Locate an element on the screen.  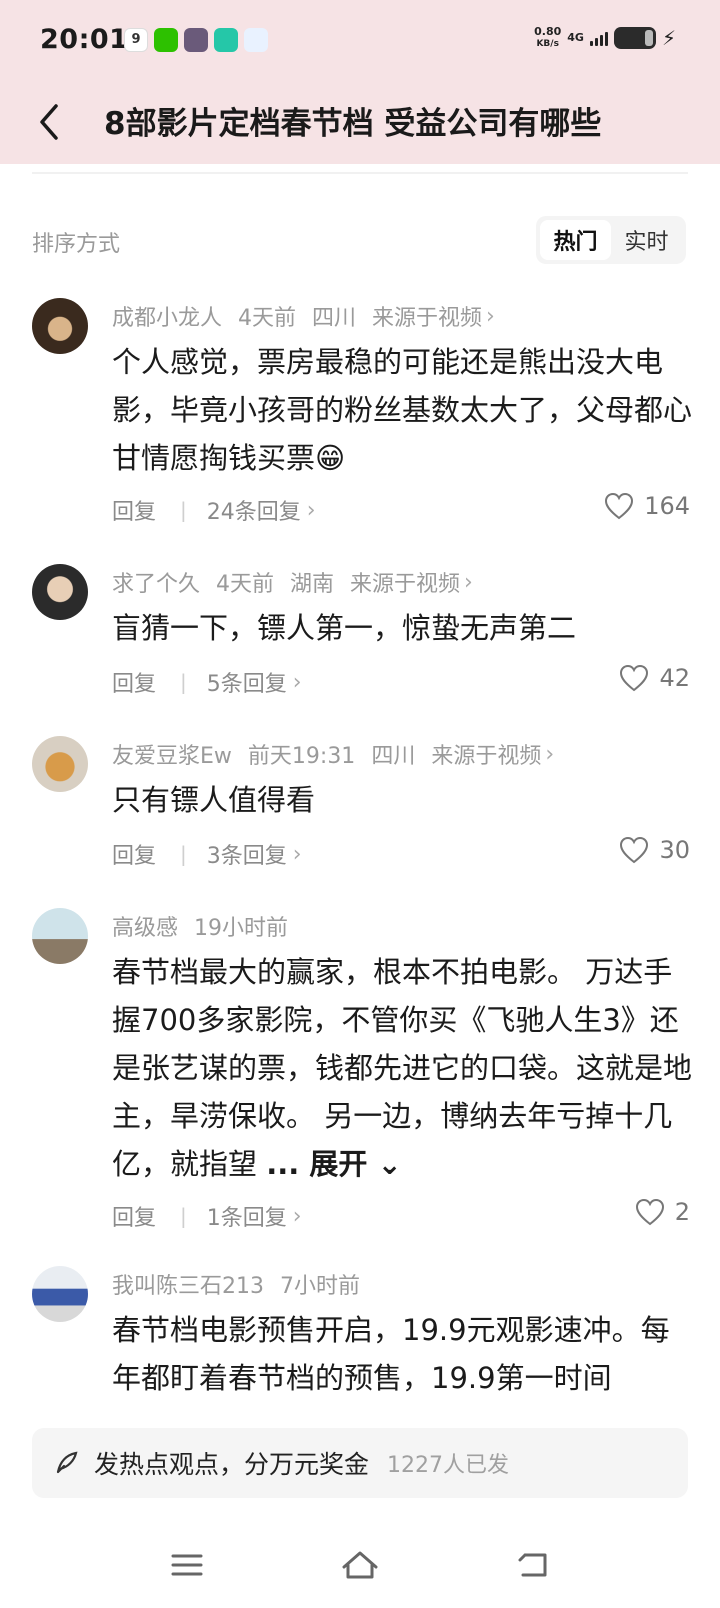
network-type: 4G is located at coordinates (575, 37).